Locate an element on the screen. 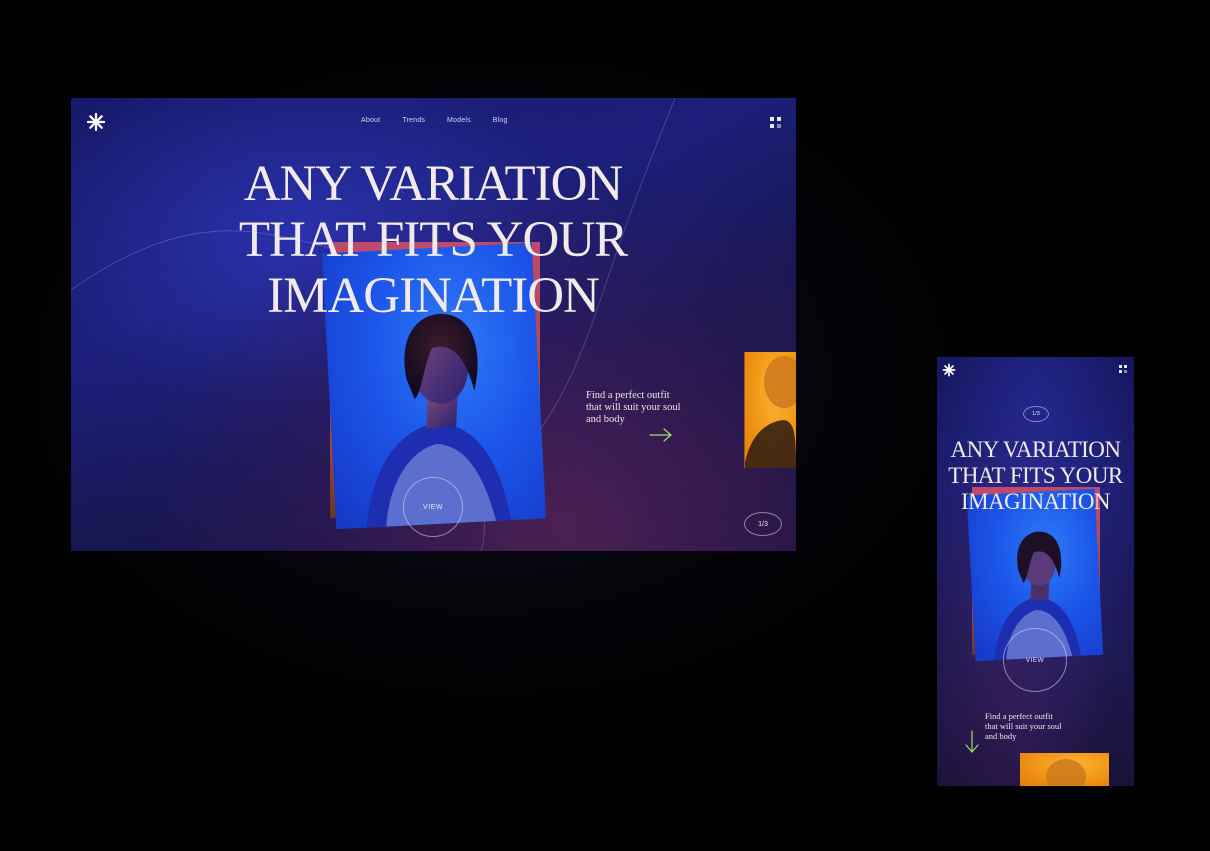  nav-models: Models is located at coordinates (459, 120).